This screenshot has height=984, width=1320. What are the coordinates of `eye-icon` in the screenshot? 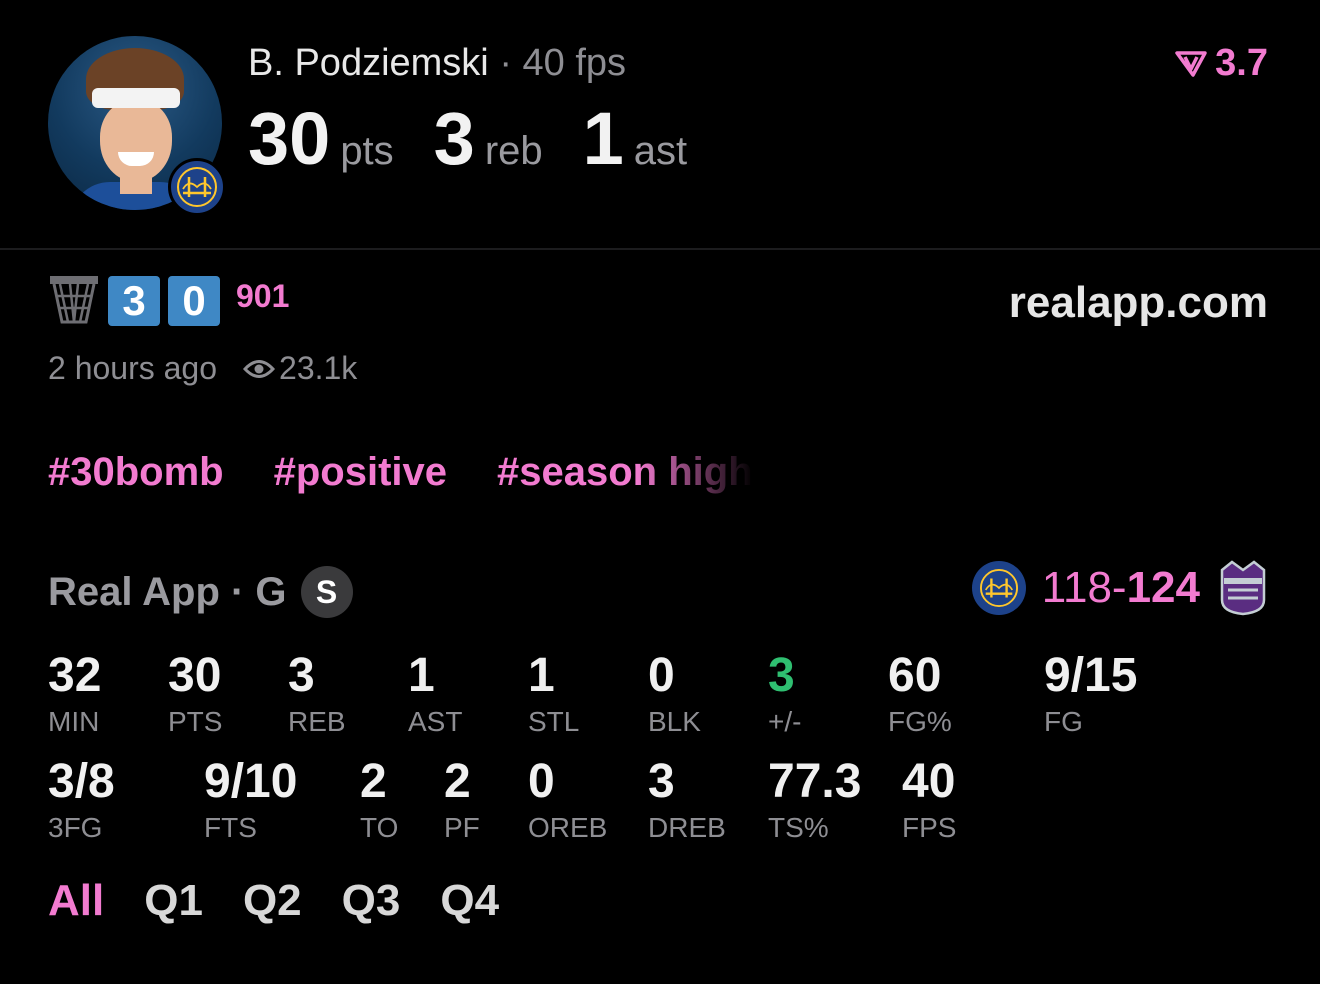 It's located at (259, 368).